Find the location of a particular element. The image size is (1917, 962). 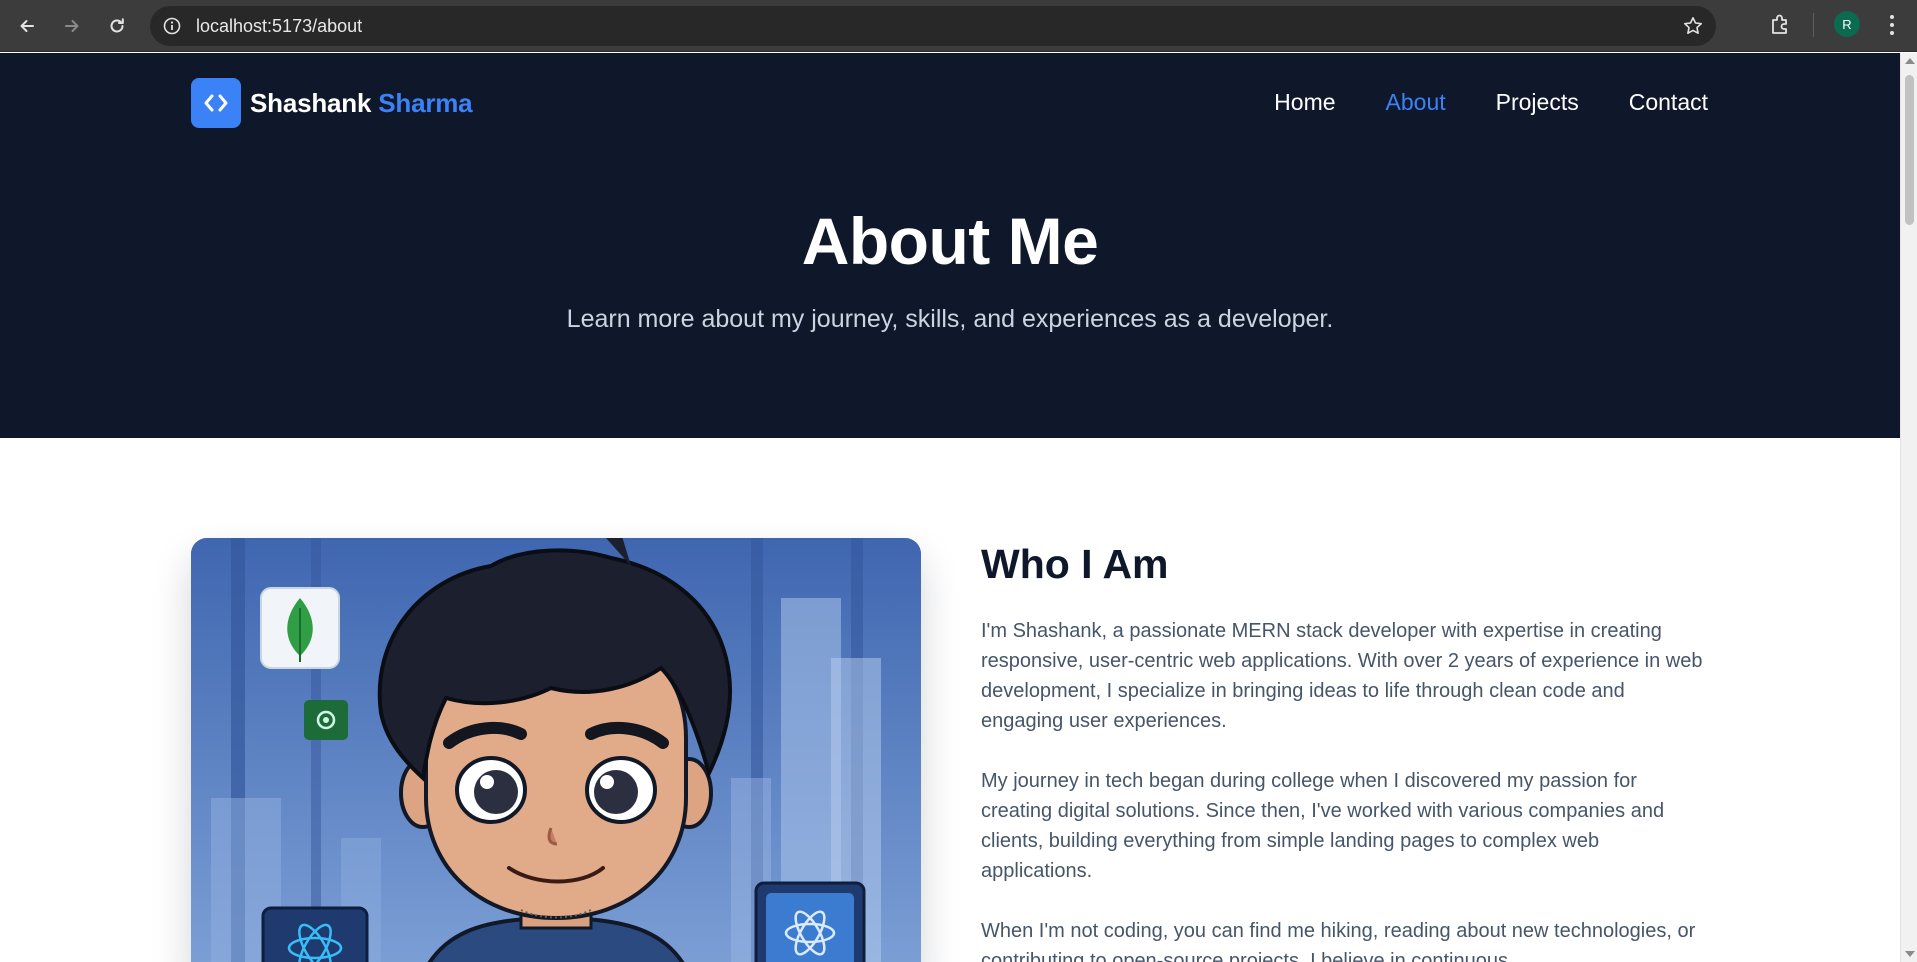

scroll-up-arrow-icon is located at coordinates (1910, 61).